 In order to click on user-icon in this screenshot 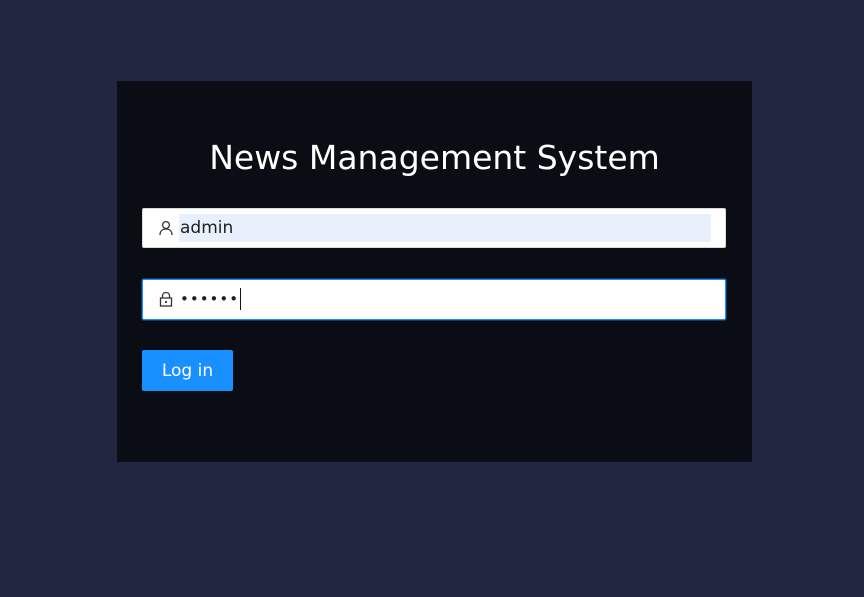, I will do `click(166, 228)`.